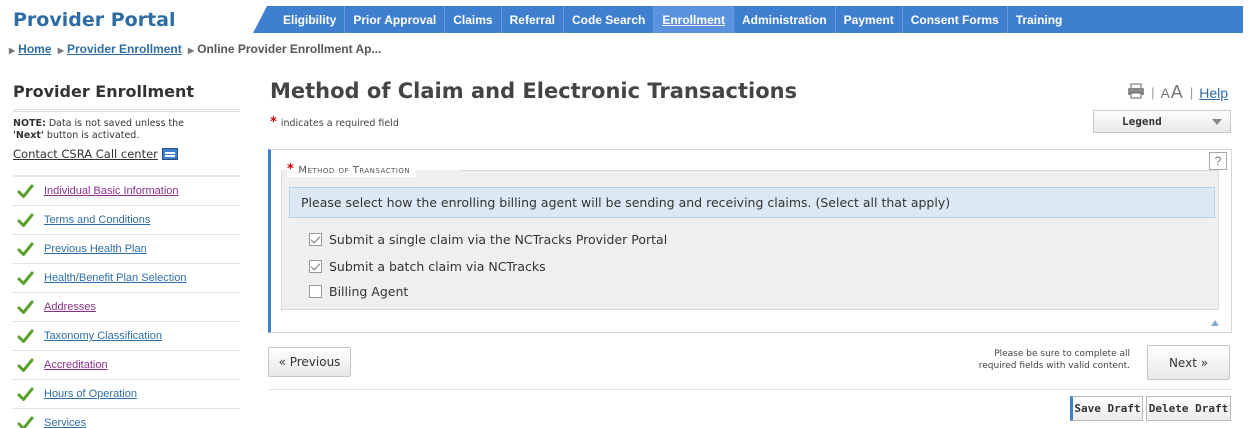  Describe the element at coordinates (1188, 362) in the screenshot. I see `next-button: Next »` at that location.